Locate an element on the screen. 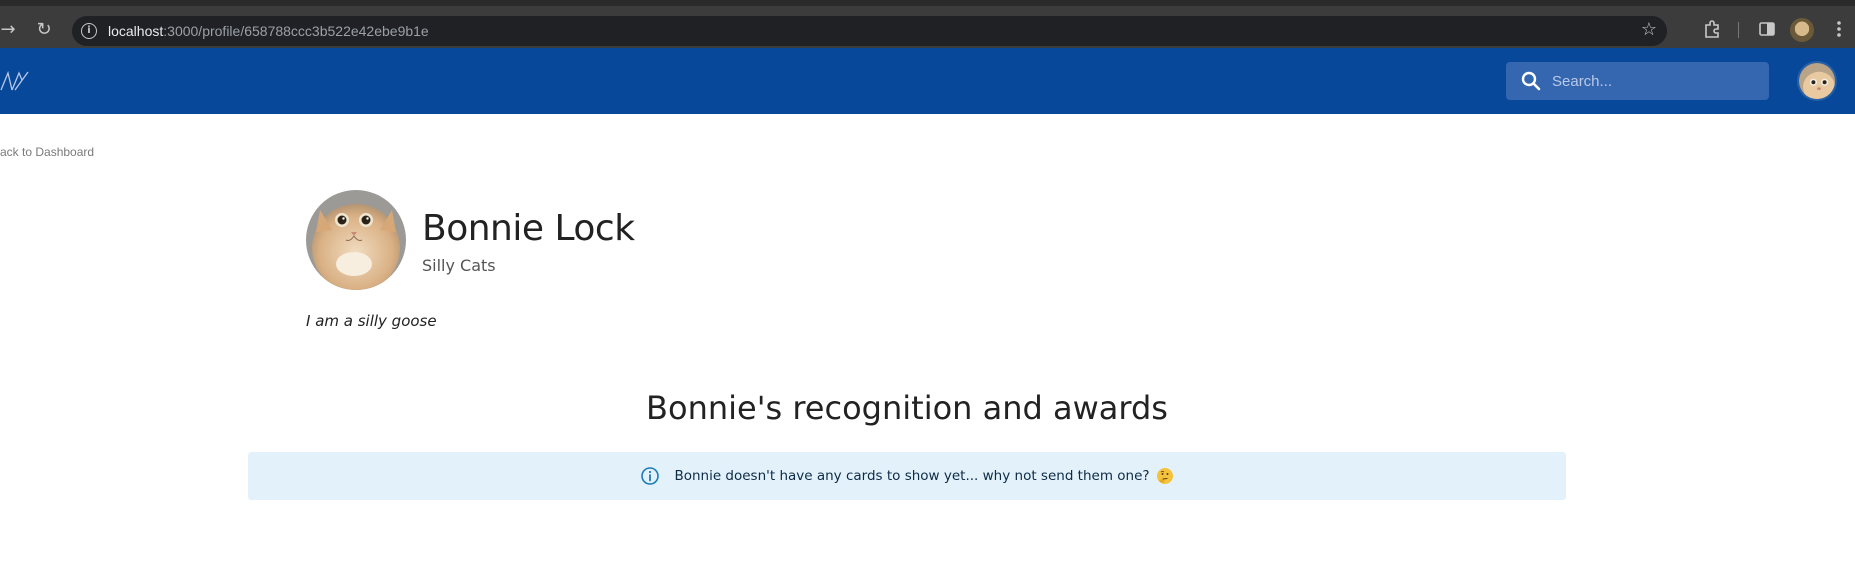 This screenshot has width=1855, height=587. cat-avatar-image is located at coordinates (1817, 81).